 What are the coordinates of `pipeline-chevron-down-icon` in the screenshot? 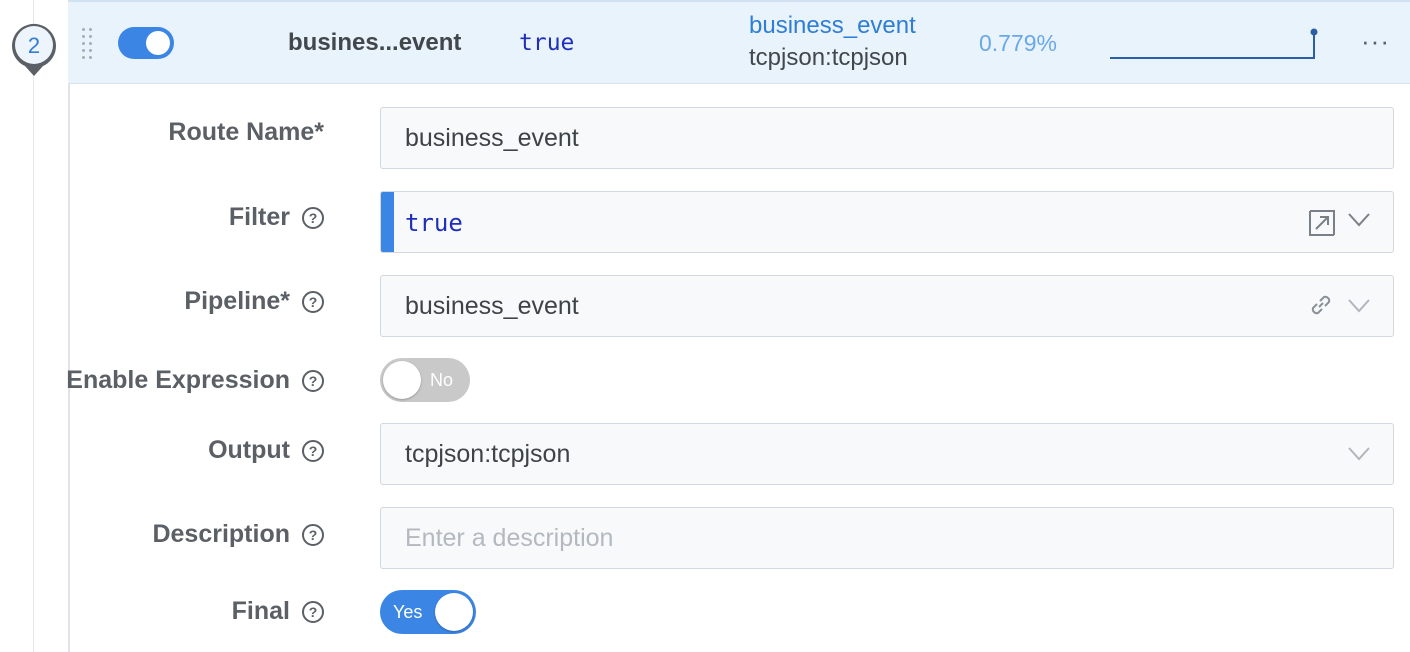 It's located at (1359, 306).